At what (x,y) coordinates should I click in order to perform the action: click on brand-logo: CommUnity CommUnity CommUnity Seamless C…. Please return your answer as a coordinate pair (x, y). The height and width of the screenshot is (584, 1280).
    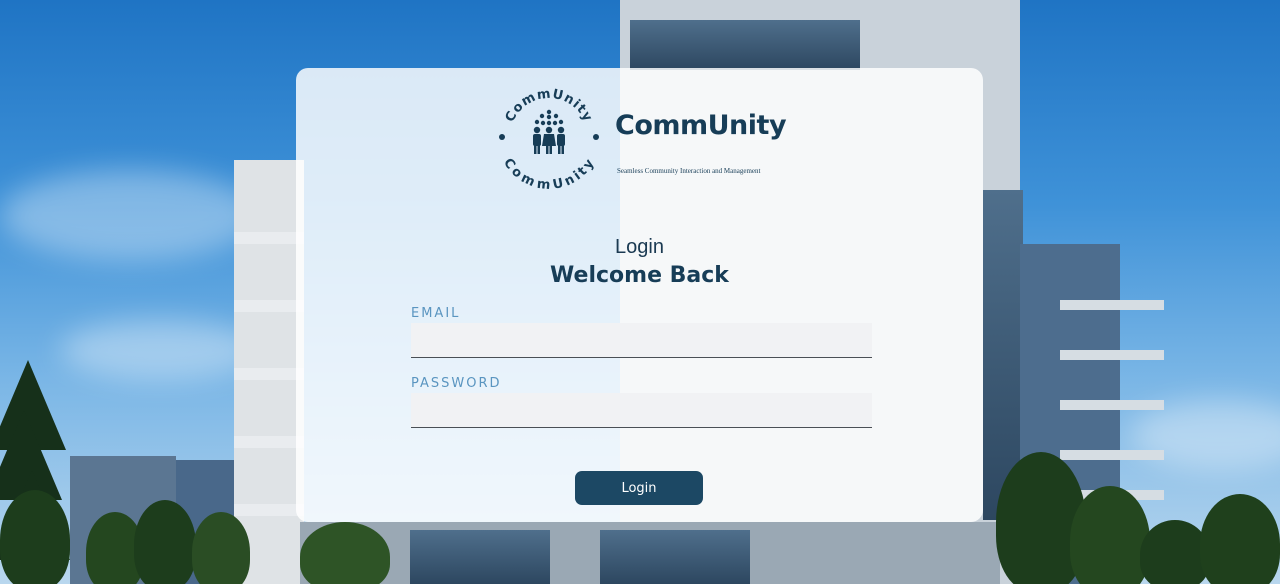
    Looking at the image, I should click on (646, 139).